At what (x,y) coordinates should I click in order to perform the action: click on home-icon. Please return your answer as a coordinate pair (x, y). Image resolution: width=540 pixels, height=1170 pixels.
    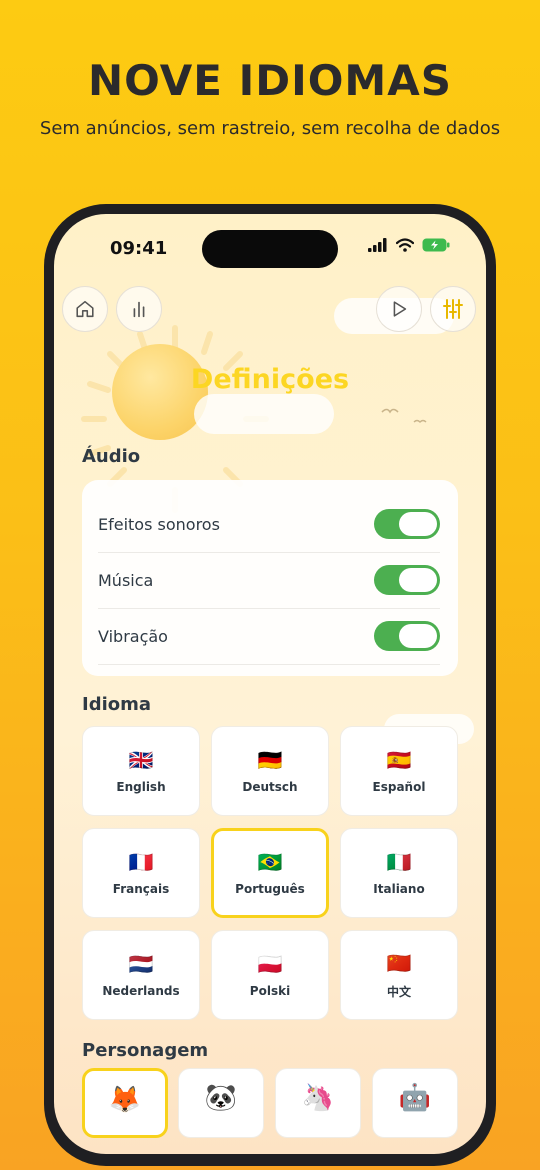
    Looking at the image, I should click on (85, 309).